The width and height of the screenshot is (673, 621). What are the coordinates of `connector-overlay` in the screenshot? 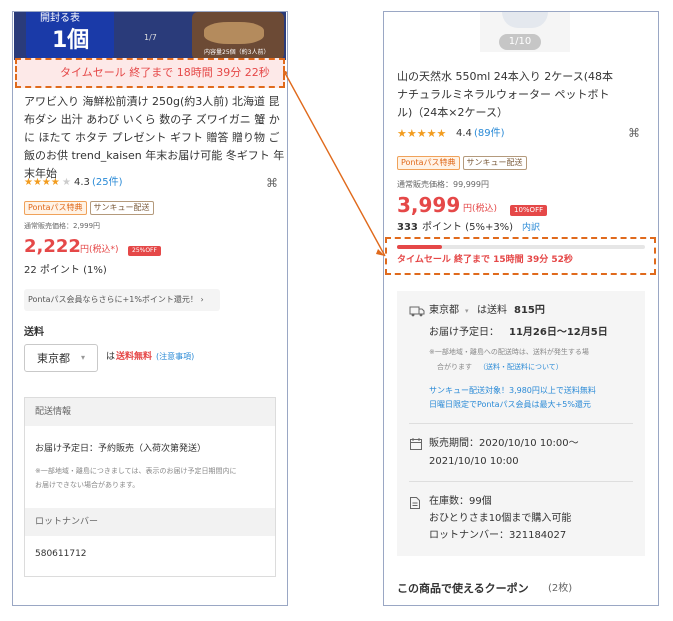 It's located at (334, 164).